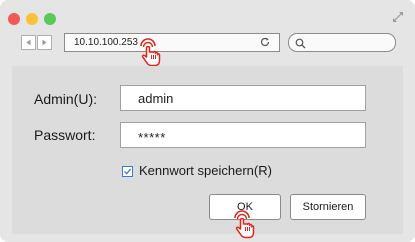 The image size is (415, 242). Describe the element at coordinates (14, 19) in the screenshot. I see `close-window-button` at that location.